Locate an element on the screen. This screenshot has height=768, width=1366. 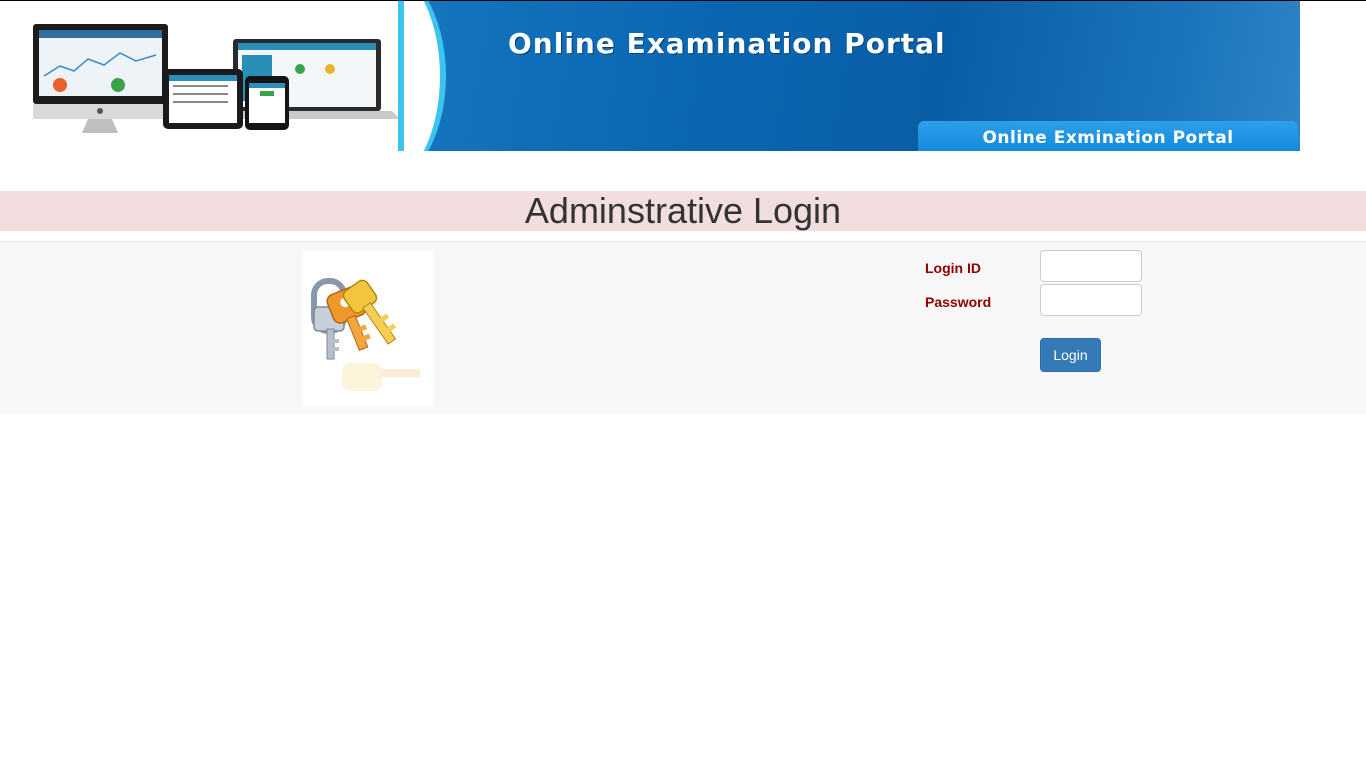
keys-icon is located at coordinates (368, 328).